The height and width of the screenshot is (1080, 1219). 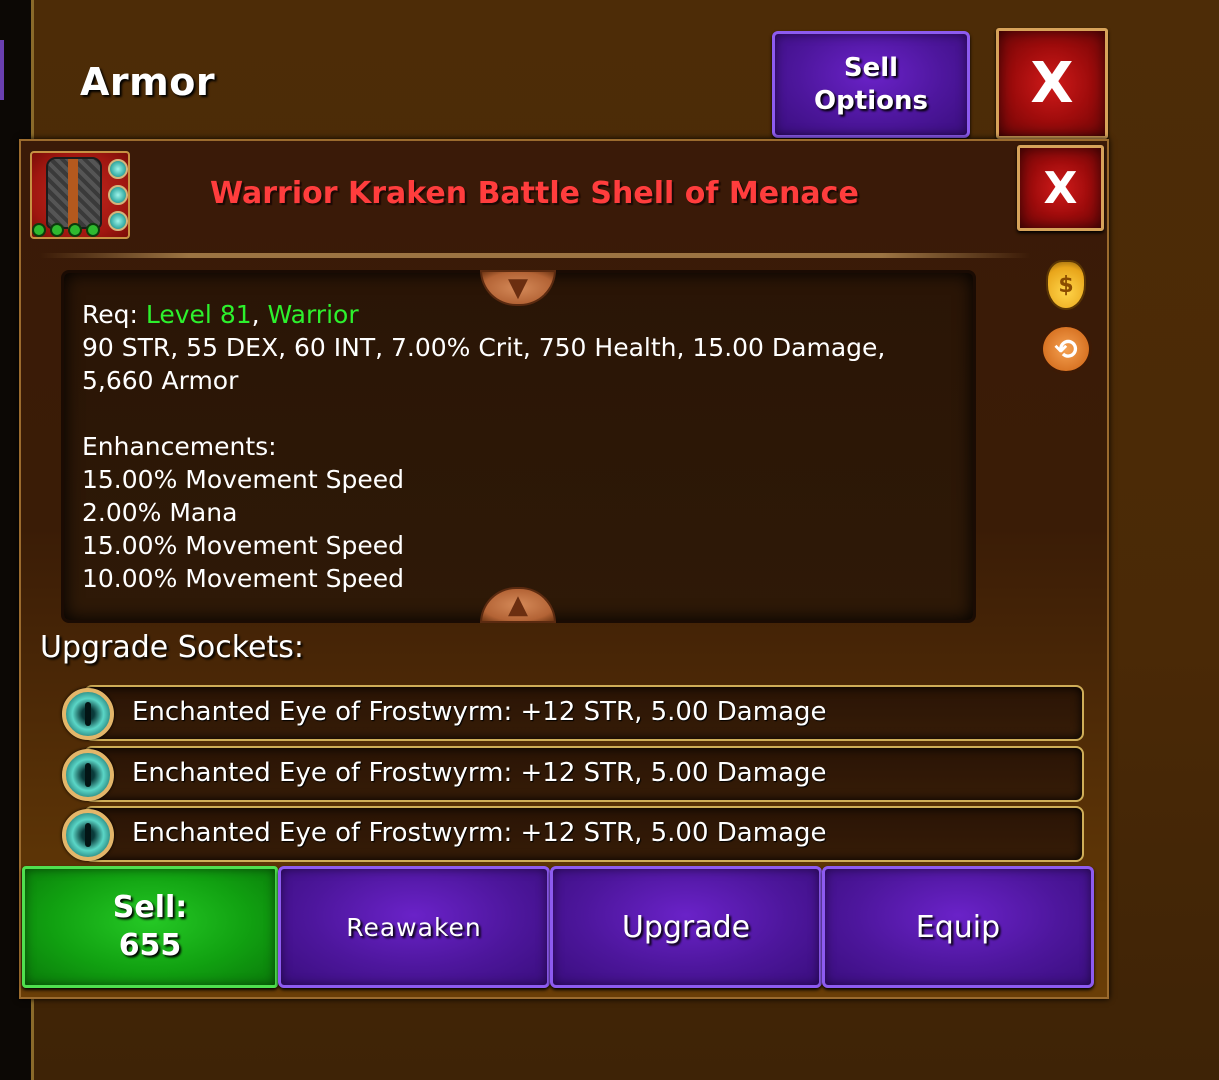 What do you see at coordinates (110, 314) in the screenshot?
I see `req-label: Req:` at bounding box center [110, 314].